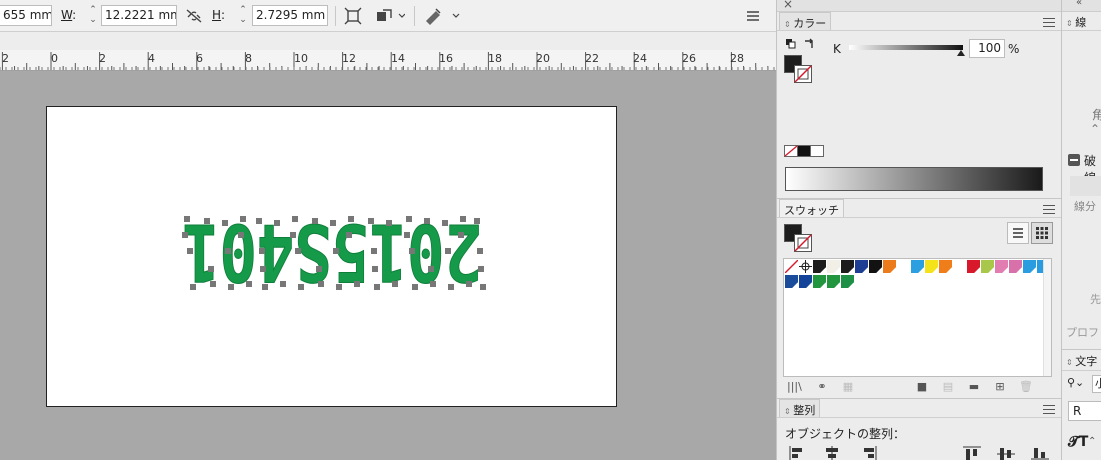  What do you see at coordinates (1018, 233) in the screenshot?
I see `list-view-button` at bounding box center [1018, 233].